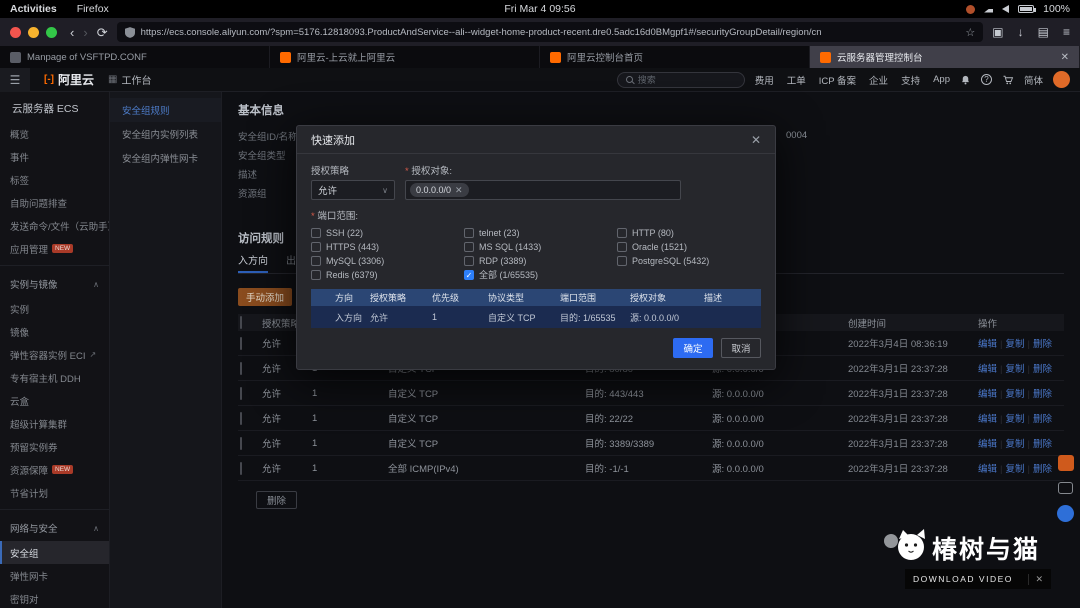  Describe the element at coordinates (54, 133) in the screenshot. I see `sidebar-item-overview: 概览` at that location.